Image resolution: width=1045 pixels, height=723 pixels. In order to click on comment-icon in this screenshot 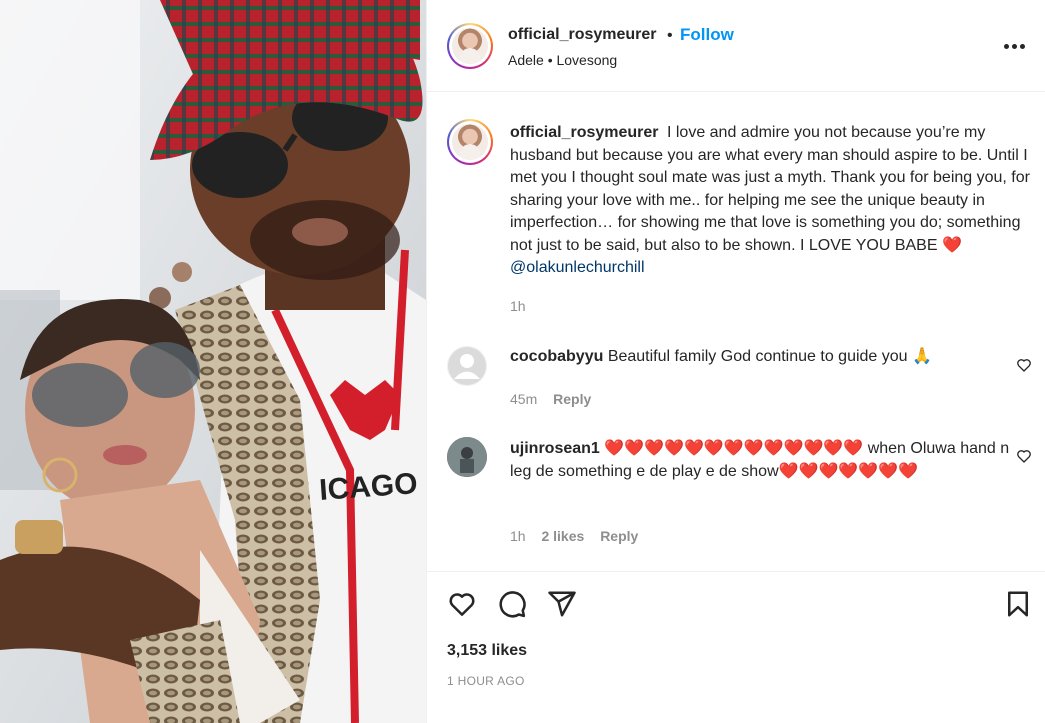, I will do `click(512, 604)`.